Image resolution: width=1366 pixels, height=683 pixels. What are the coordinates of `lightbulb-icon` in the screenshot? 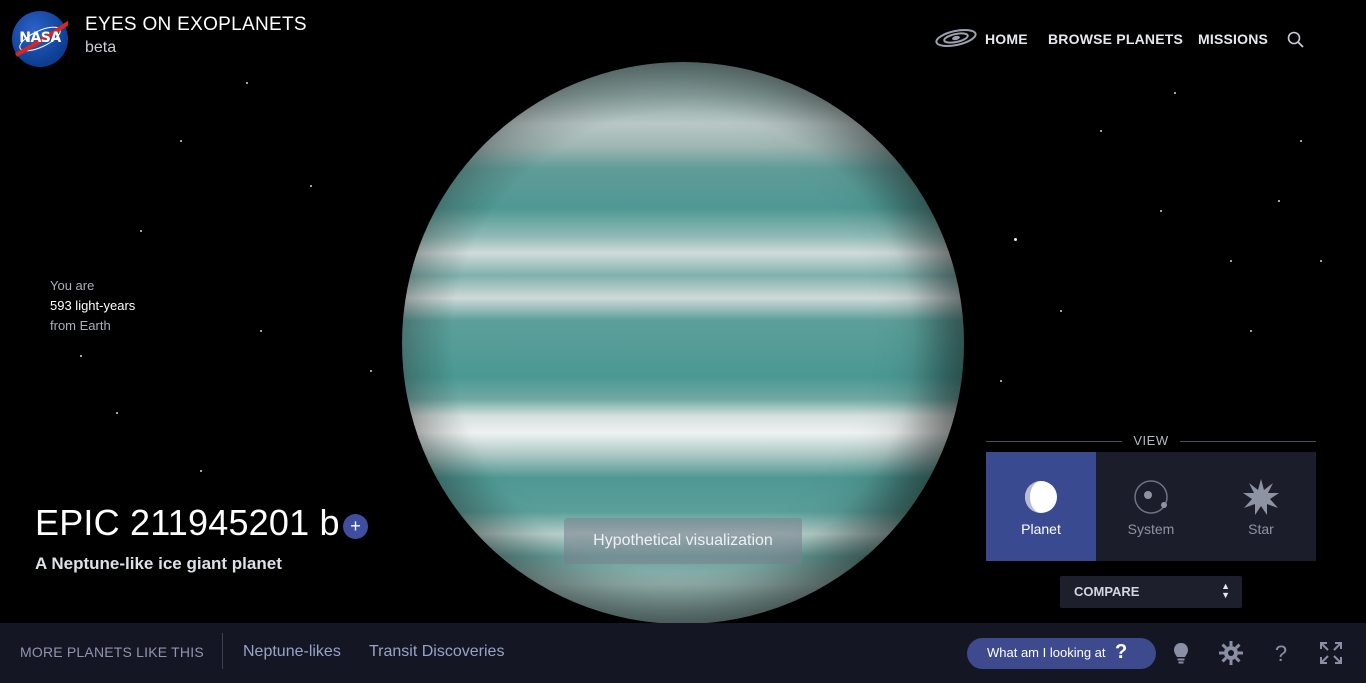 It's located at (1181, 653).